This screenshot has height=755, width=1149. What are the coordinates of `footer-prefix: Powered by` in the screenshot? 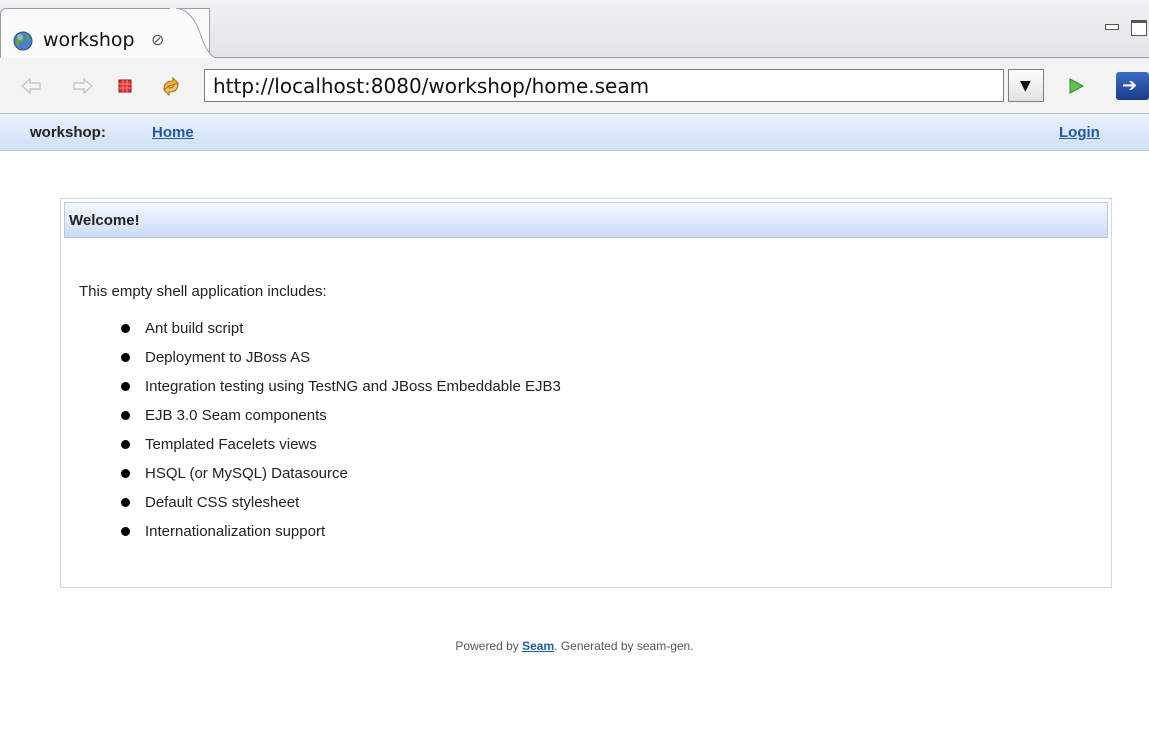 It's located at (489, 646).